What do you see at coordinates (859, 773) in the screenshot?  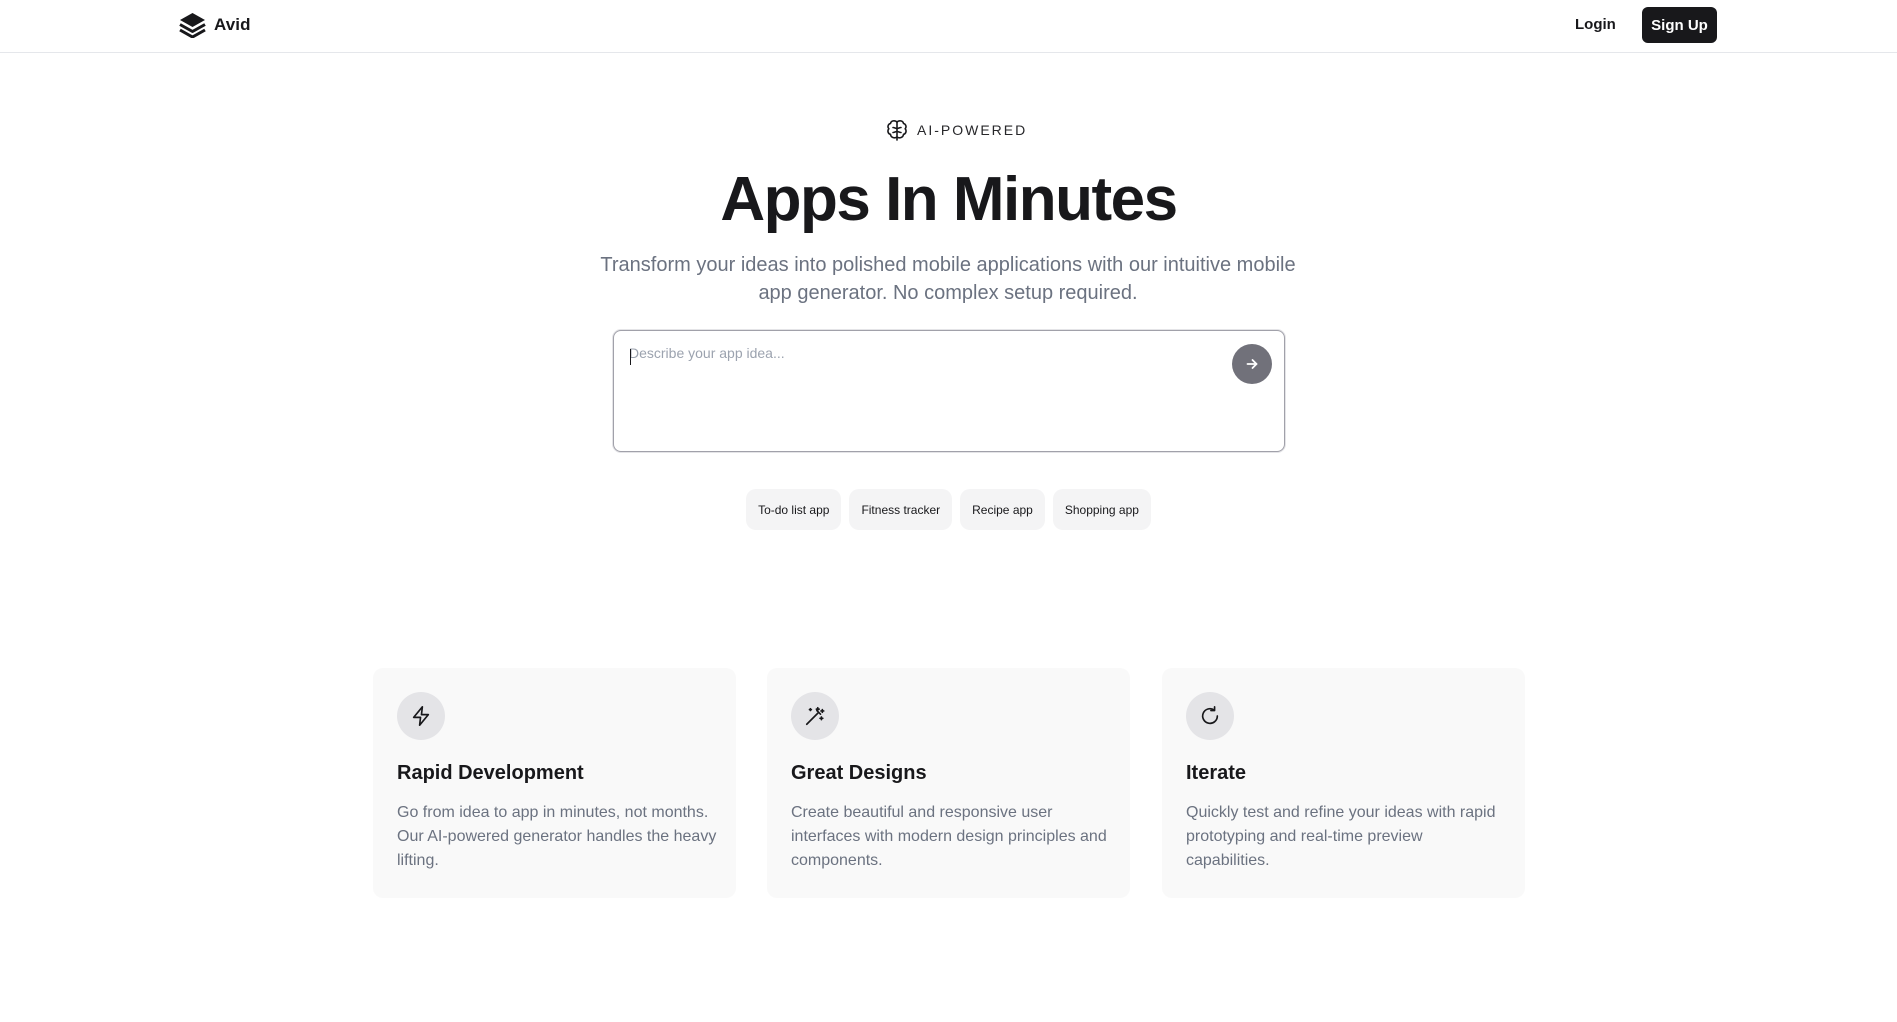 I see `feature-title: Great Designs` at bounding box center [859, 773].